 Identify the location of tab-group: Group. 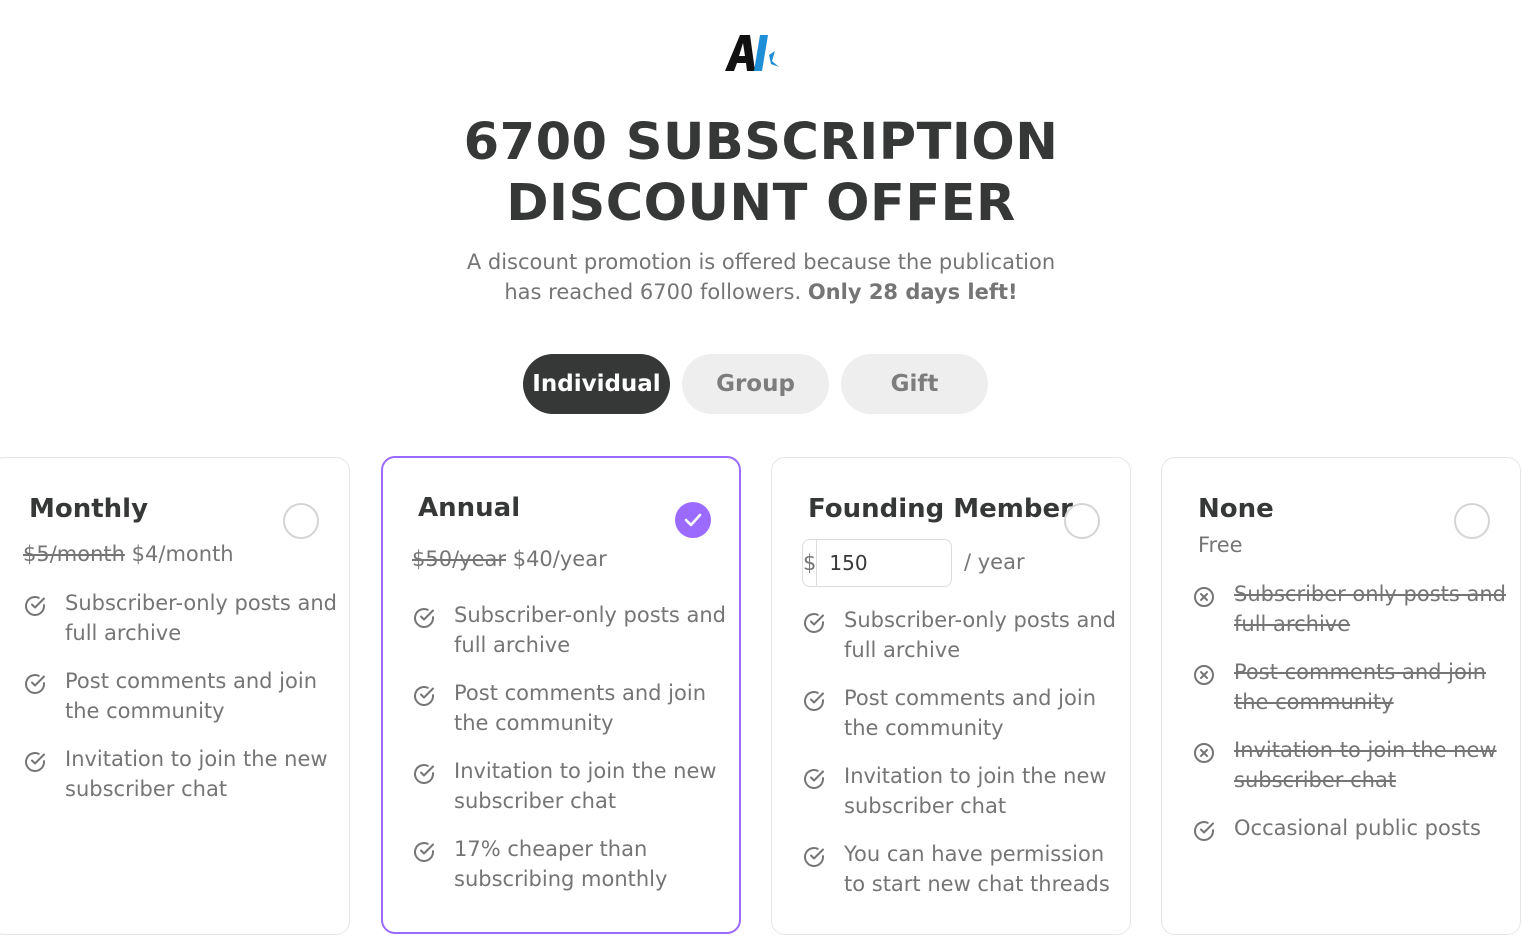
(755, 384).